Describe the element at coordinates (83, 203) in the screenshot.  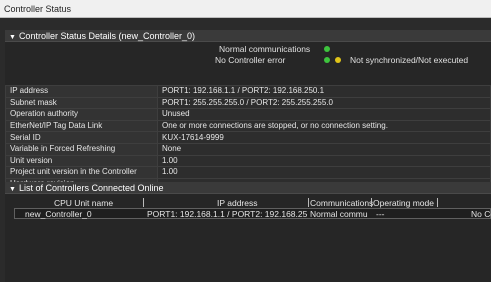
I see `column-header-cpu-unit-name: CPU Unit name` at that location.